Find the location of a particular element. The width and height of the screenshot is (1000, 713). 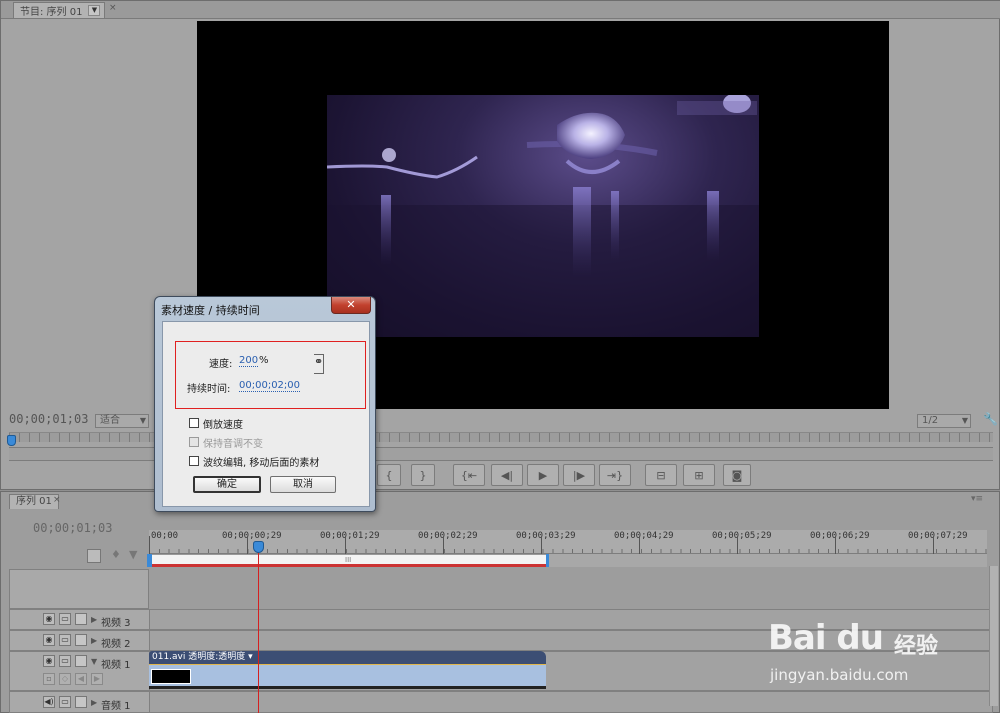

speed-unit: % is located at coordinates (264, 360).